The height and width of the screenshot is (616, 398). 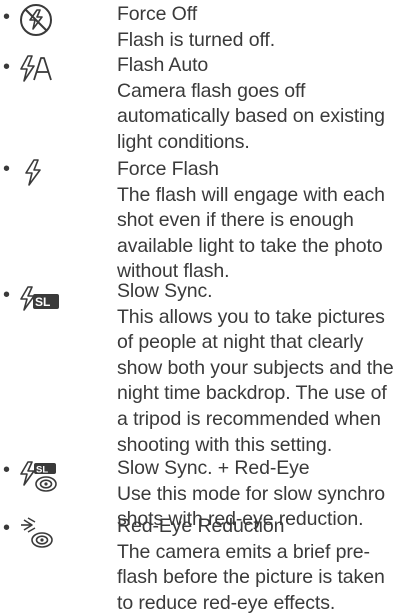 What do you see at coordinates (165, 291) in the screenshot?
I see `item-title: Slow Sync.` at bounding box center [165, 291].